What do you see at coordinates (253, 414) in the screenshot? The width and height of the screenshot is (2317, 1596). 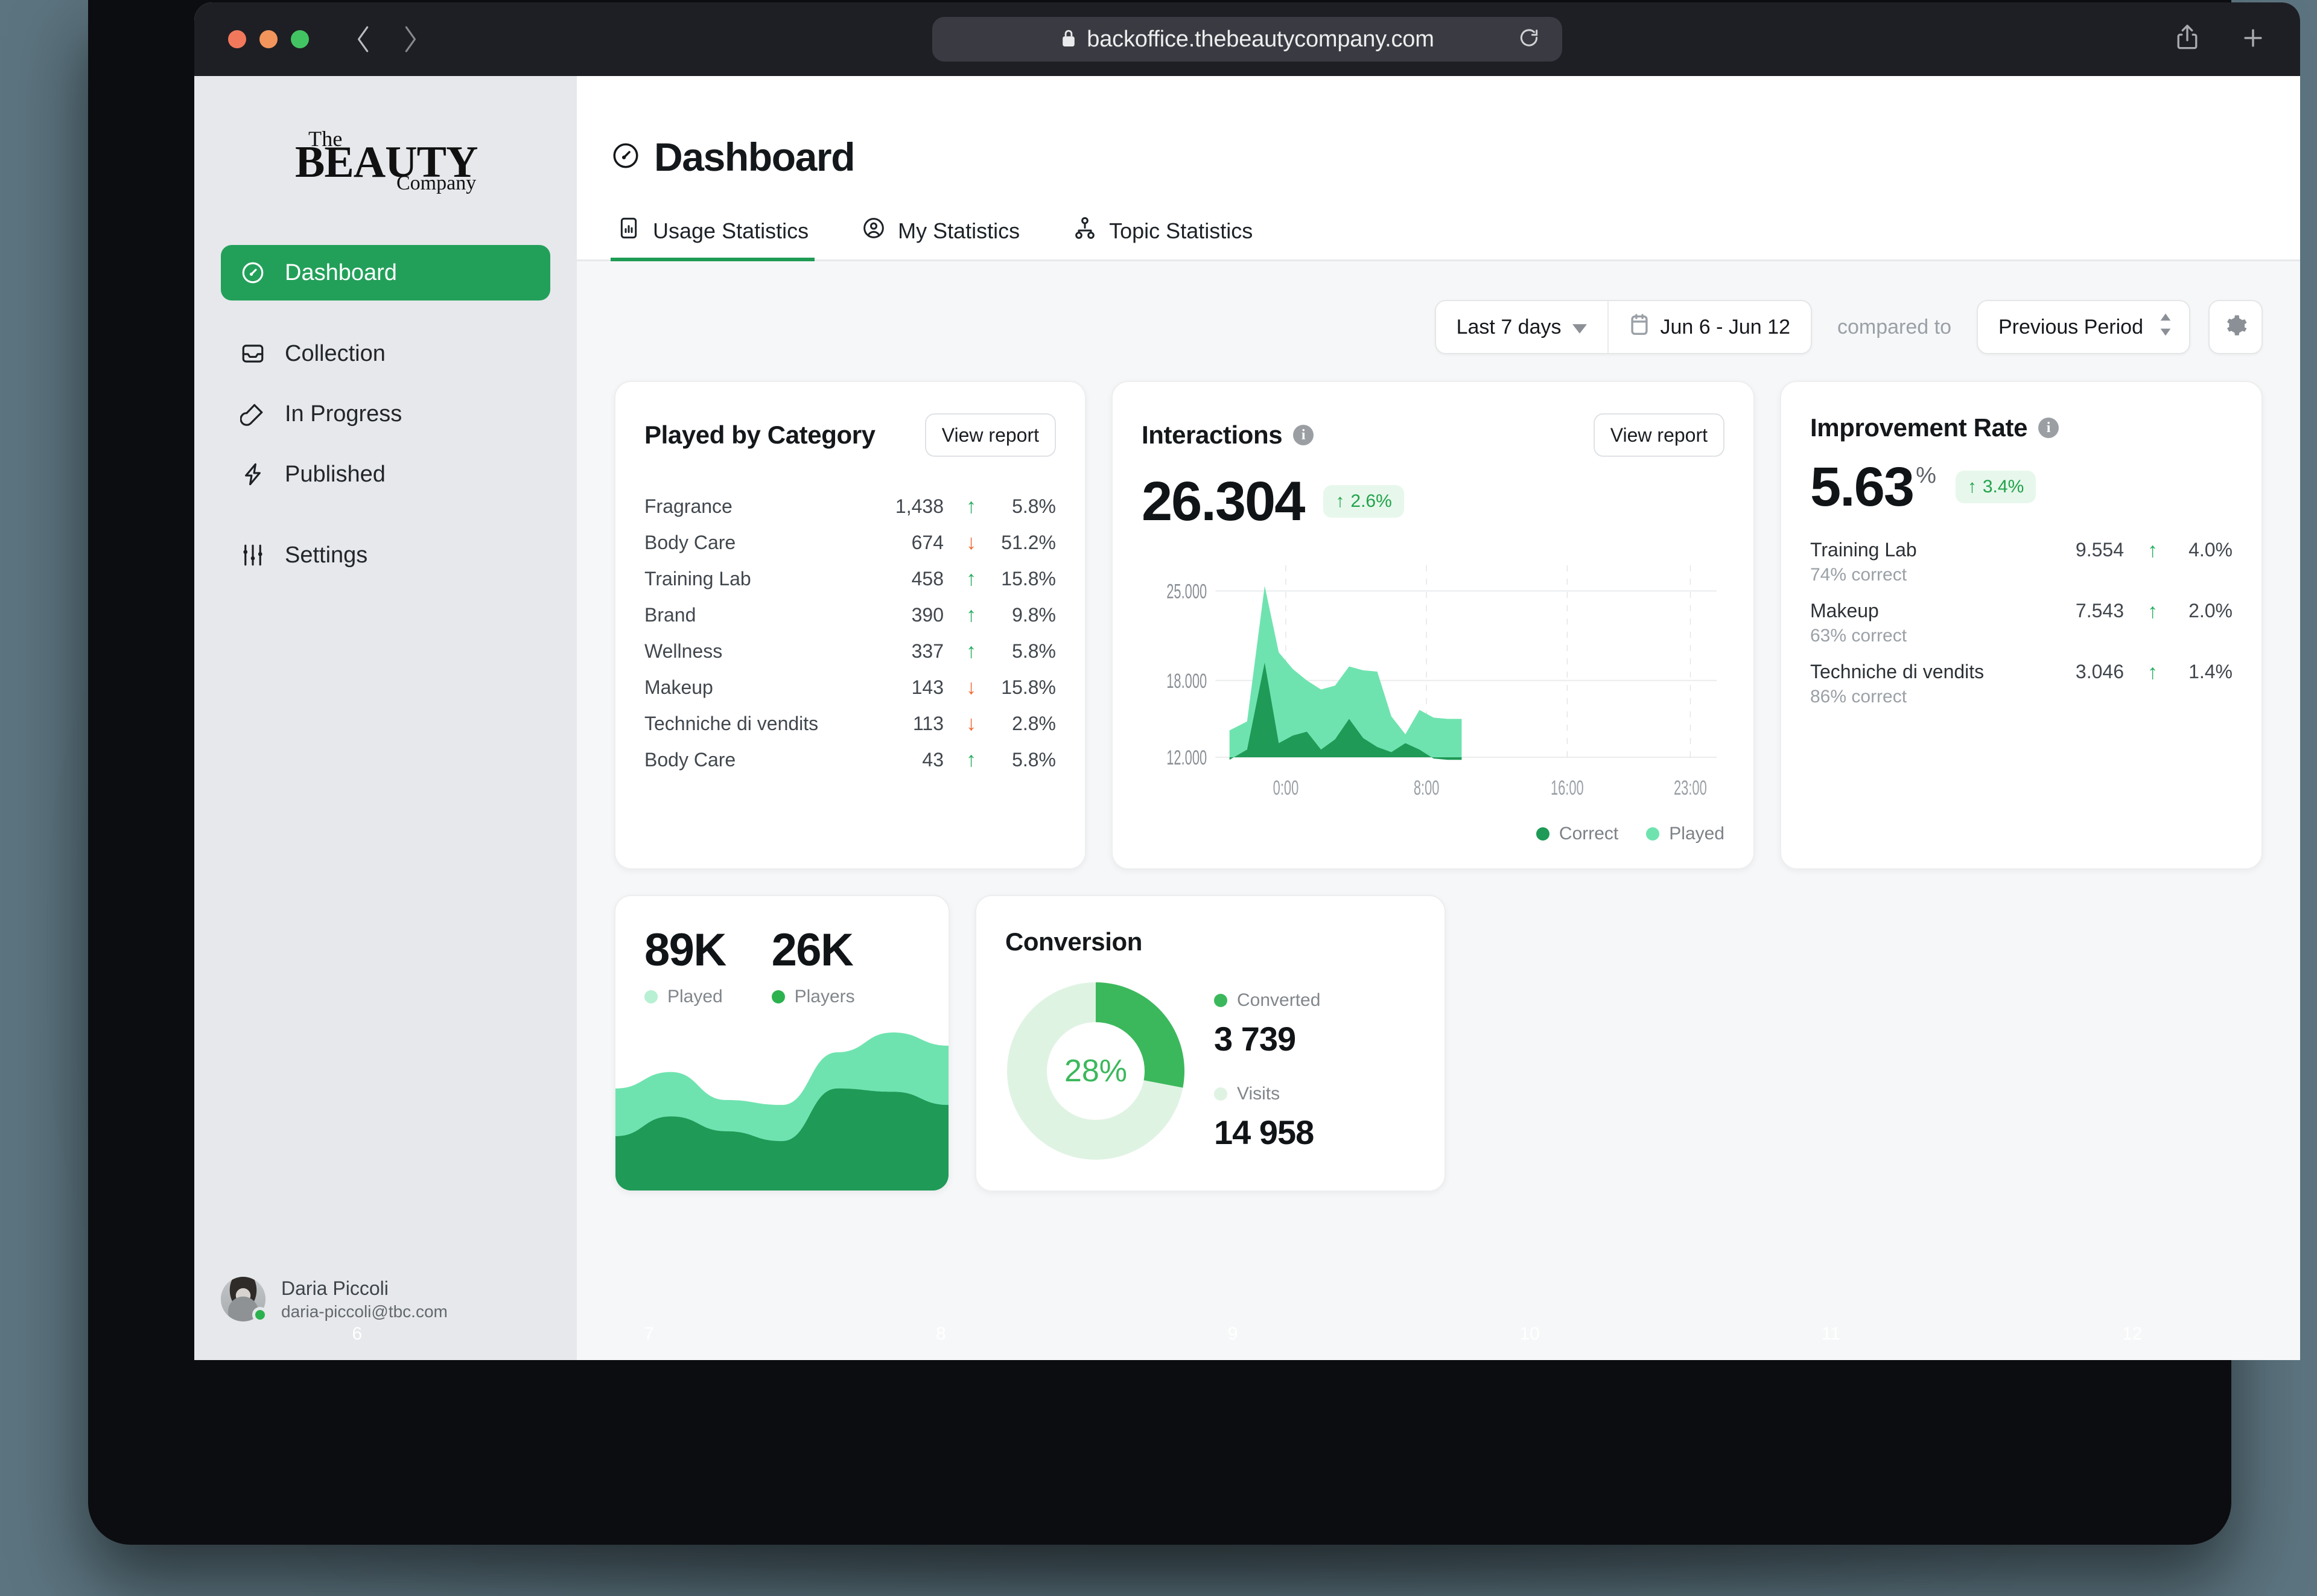 I see `pencil-loop-icon` at bounding box center [253, 414].